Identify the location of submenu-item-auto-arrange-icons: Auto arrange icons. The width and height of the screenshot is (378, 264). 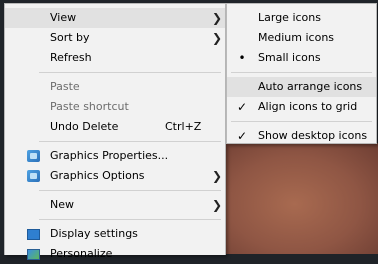
(301, 87).